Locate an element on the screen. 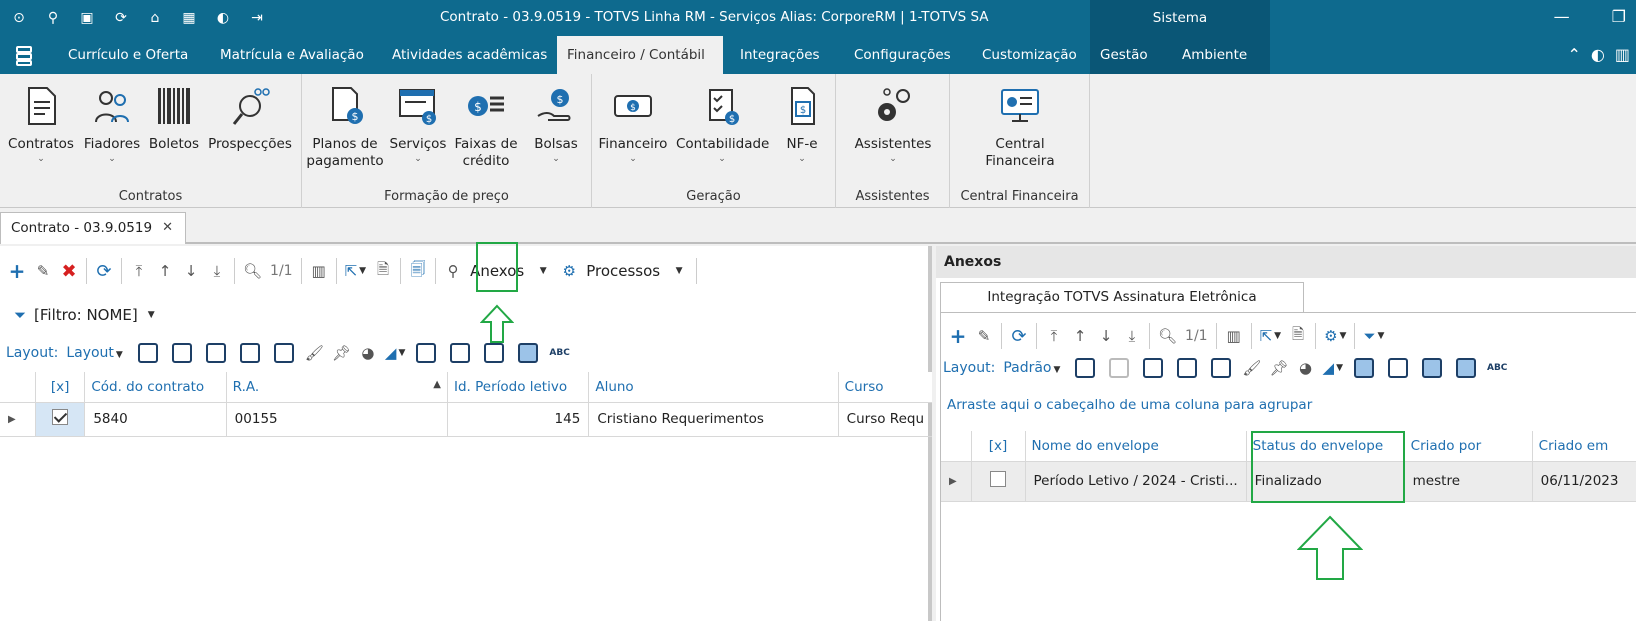 This screenshot has width=1636, height=621. calculator-icon: ▦ is located at coordinates (189, 18).